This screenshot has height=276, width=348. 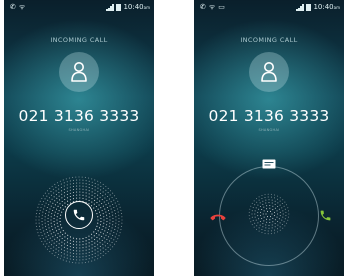 I want to click on drag-handle, so click(x=269, y=214).